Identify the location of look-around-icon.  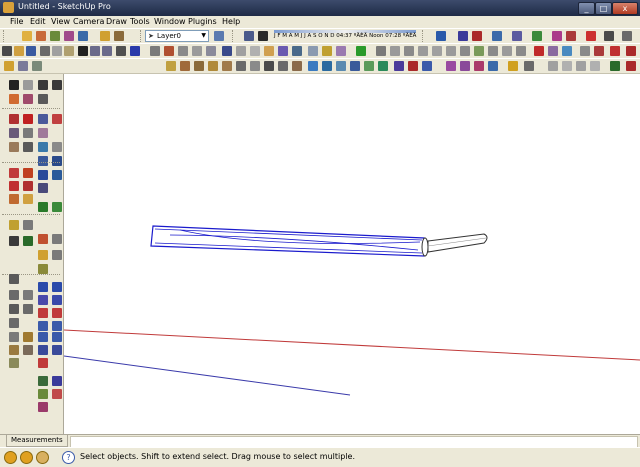
(517, 36).